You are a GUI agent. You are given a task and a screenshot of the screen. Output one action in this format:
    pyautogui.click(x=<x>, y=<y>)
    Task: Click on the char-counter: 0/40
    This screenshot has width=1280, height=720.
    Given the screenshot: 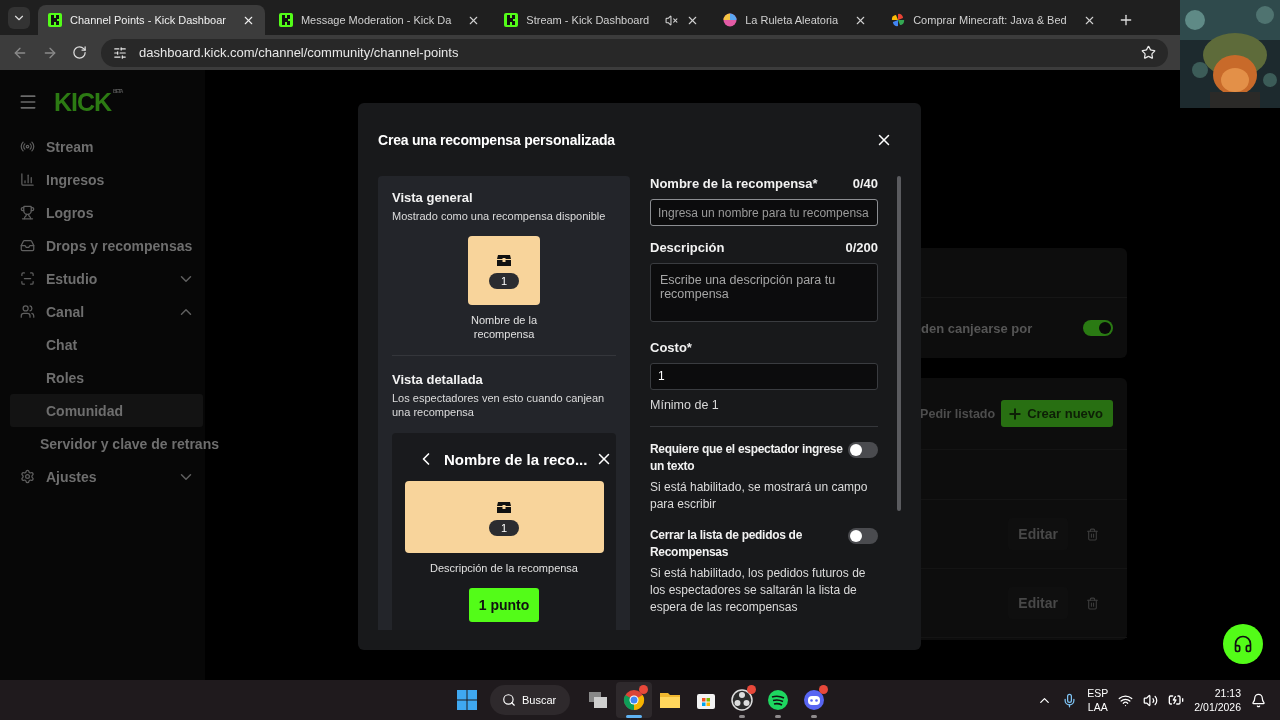 What is the action you would take?
    pyautogui.click(x=865, y=183)
    